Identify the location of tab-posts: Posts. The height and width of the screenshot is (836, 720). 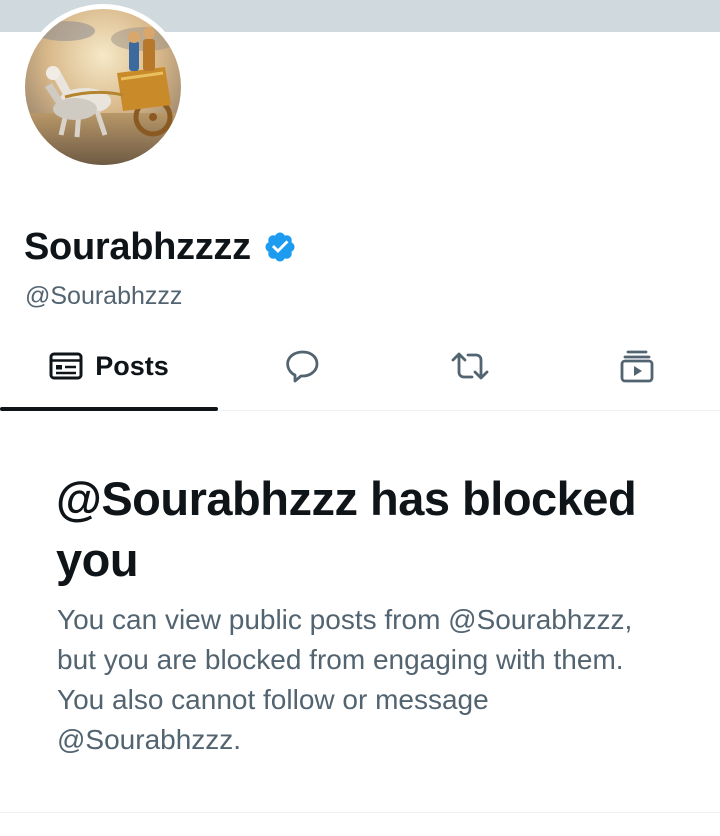
(109, 366).